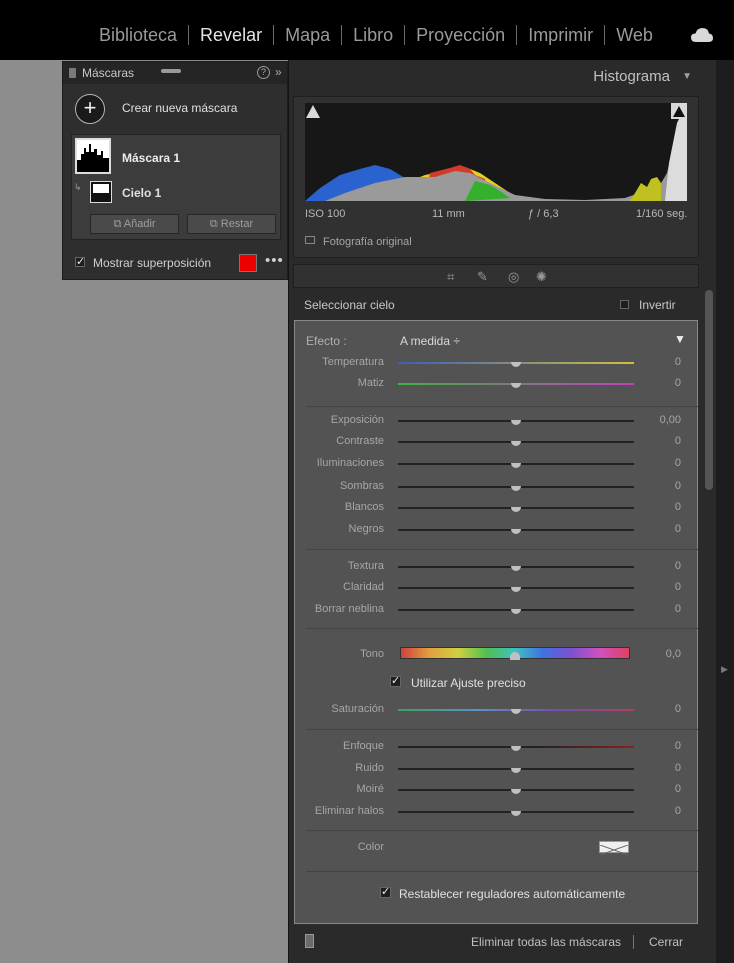  I want to click on plus-icon: +, so click(90, 109).